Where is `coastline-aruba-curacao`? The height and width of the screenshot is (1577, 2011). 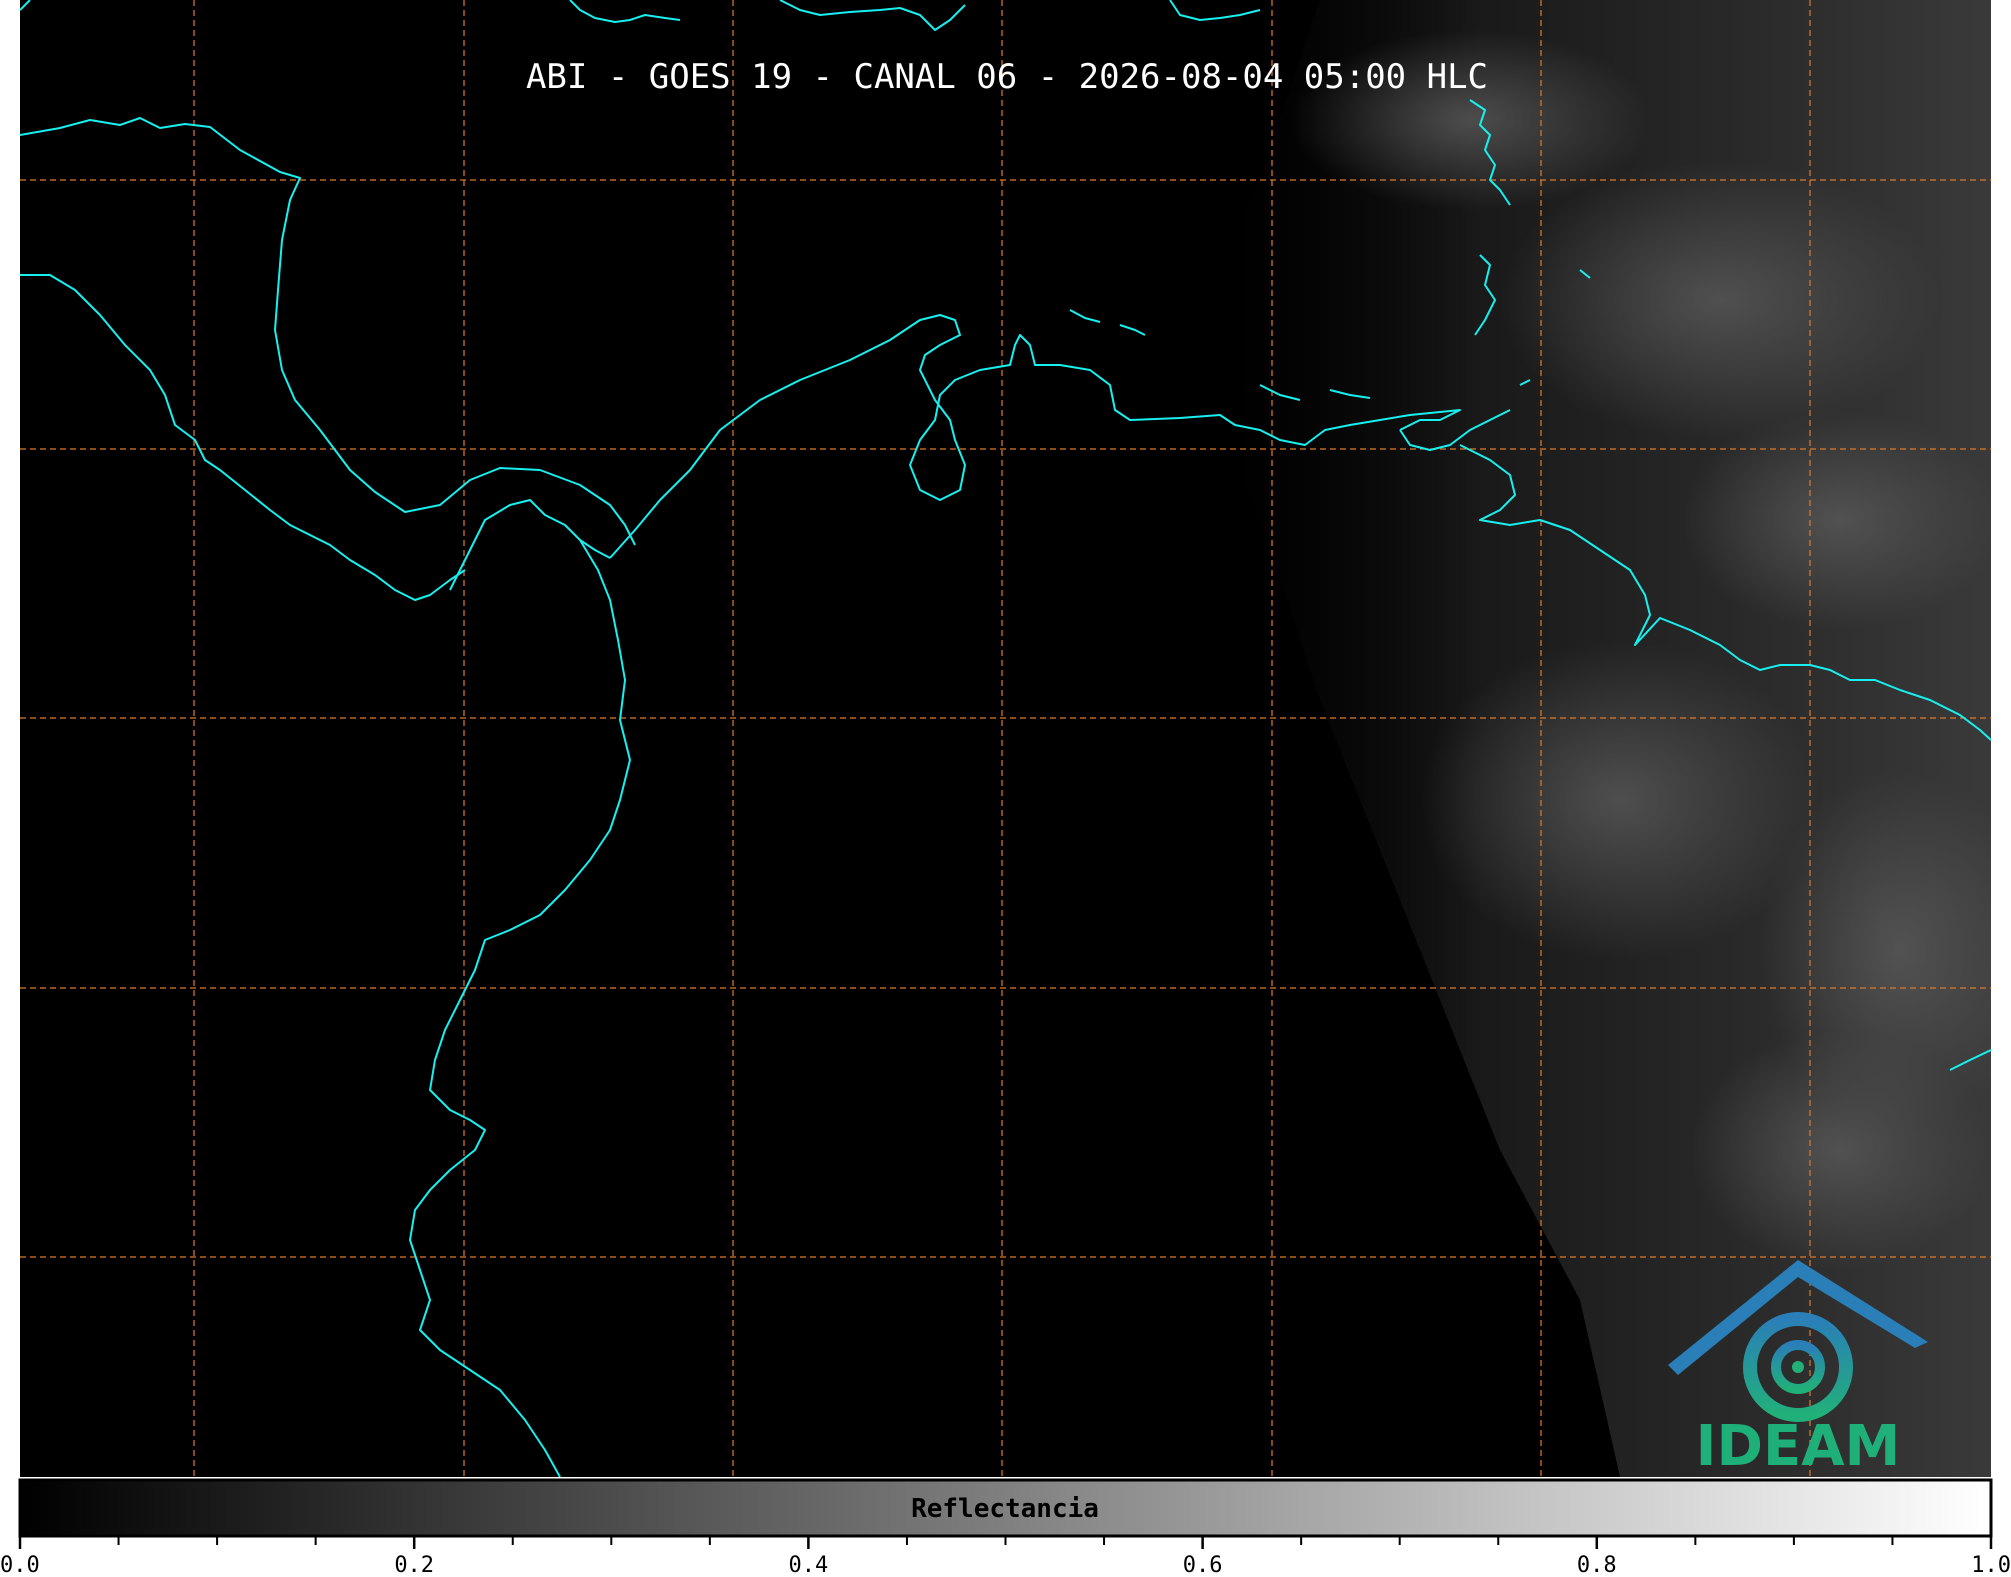
coastline-aruba-curacao is located at coordinates (1107, 322).